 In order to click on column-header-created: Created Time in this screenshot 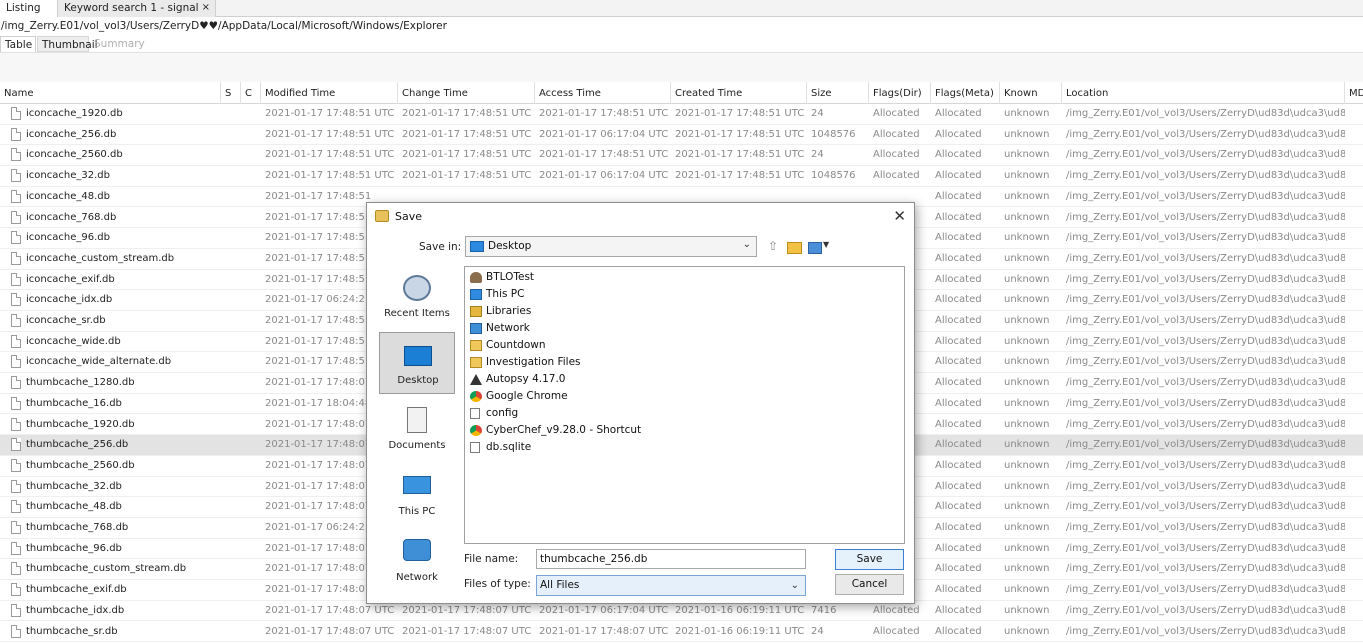, I will do `click(739, 93)`.